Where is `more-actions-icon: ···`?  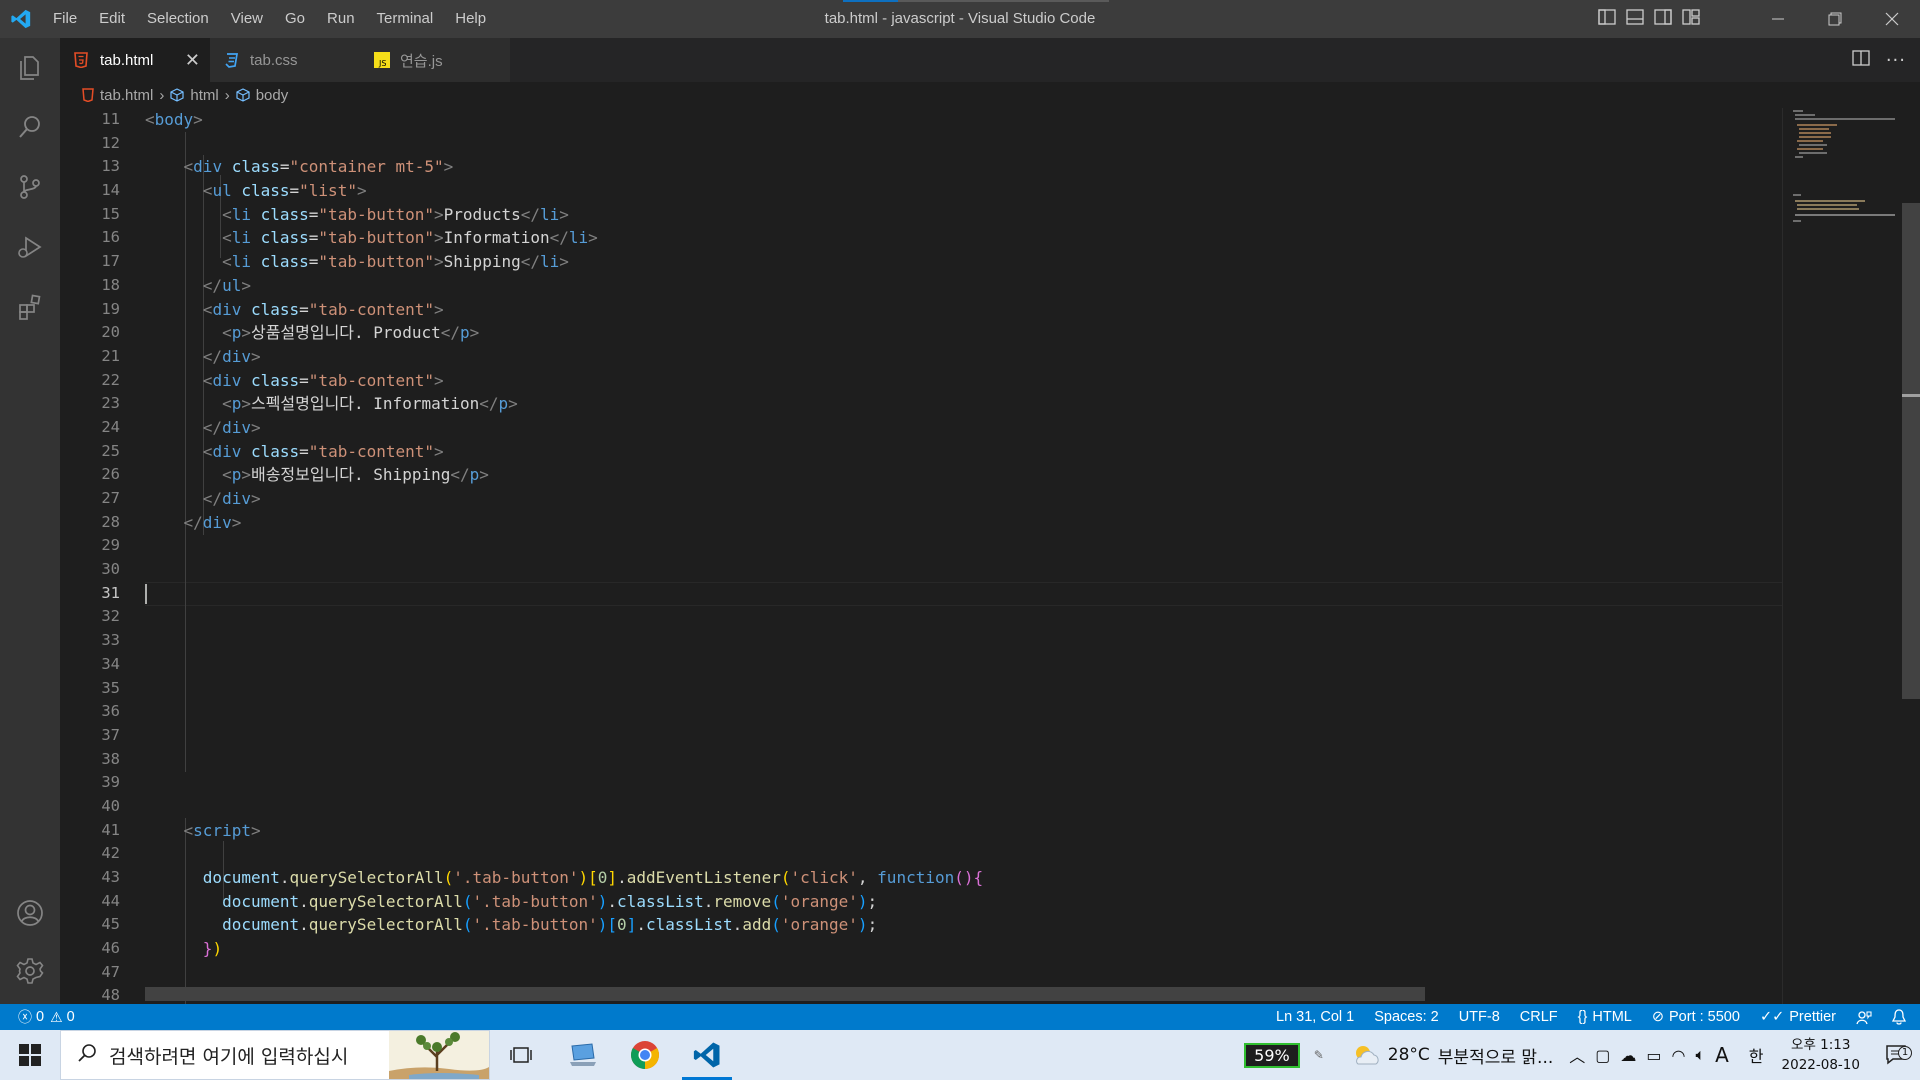 more-actions-icon: ··· is located at coordinates (1896, 60).